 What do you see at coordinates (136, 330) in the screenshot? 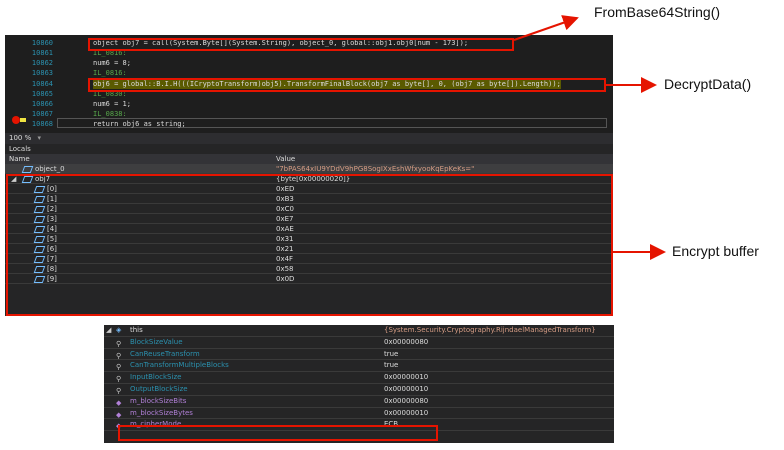
I see `object-name: this` at bounding box center [136, 330].